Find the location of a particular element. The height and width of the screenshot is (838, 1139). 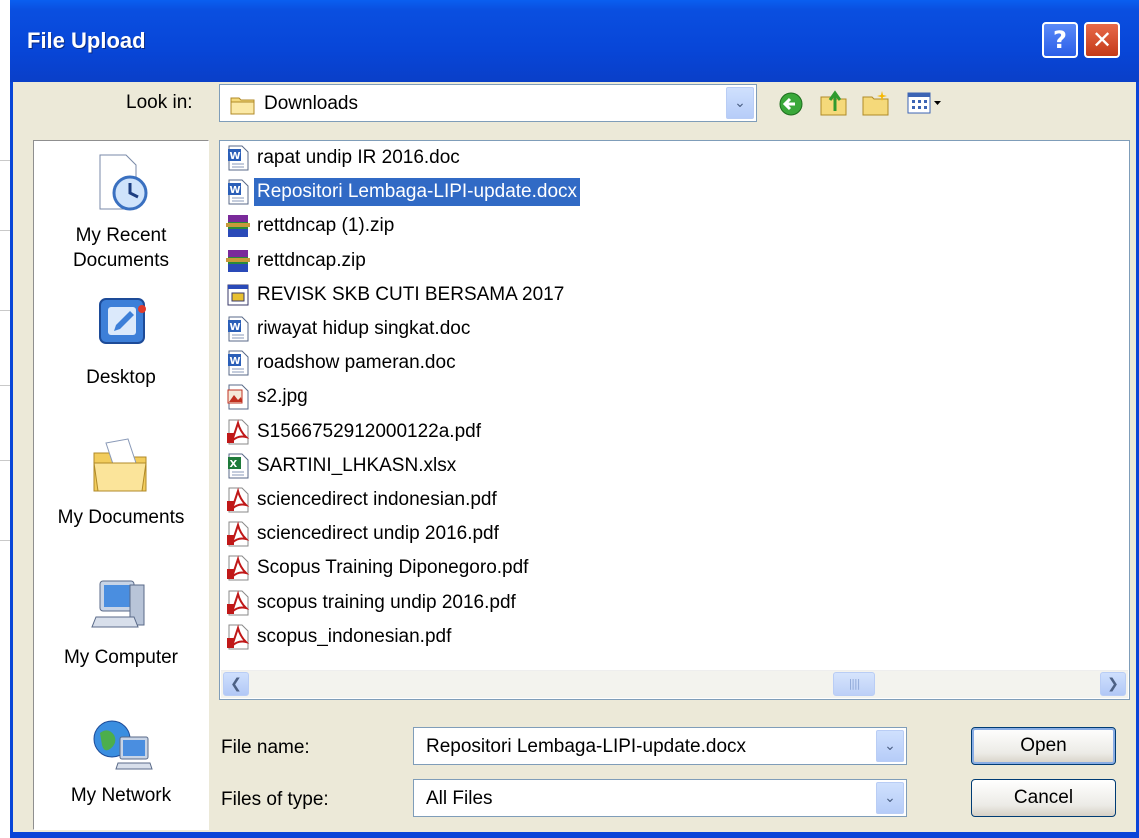

new-folder-icon is located at coordinates (876, 103).